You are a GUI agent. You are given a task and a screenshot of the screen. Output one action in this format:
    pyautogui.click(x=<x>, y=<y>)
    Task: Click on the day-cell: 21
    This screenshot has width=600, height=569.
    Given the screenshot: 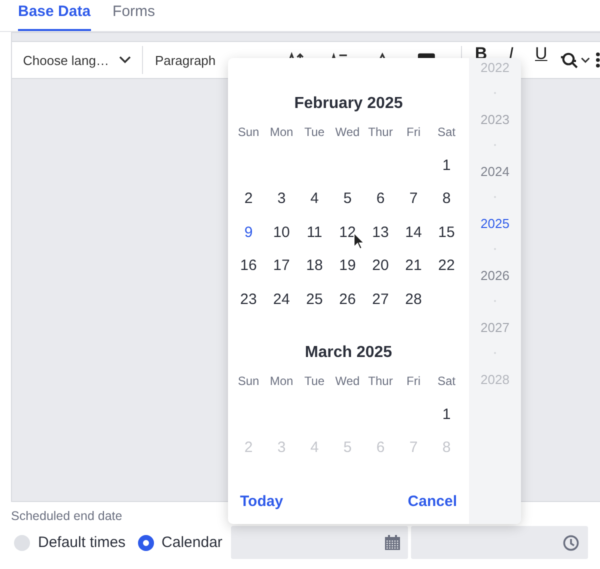 What is the action you would take?
    pyautogui.click(x=413, y=265)
    